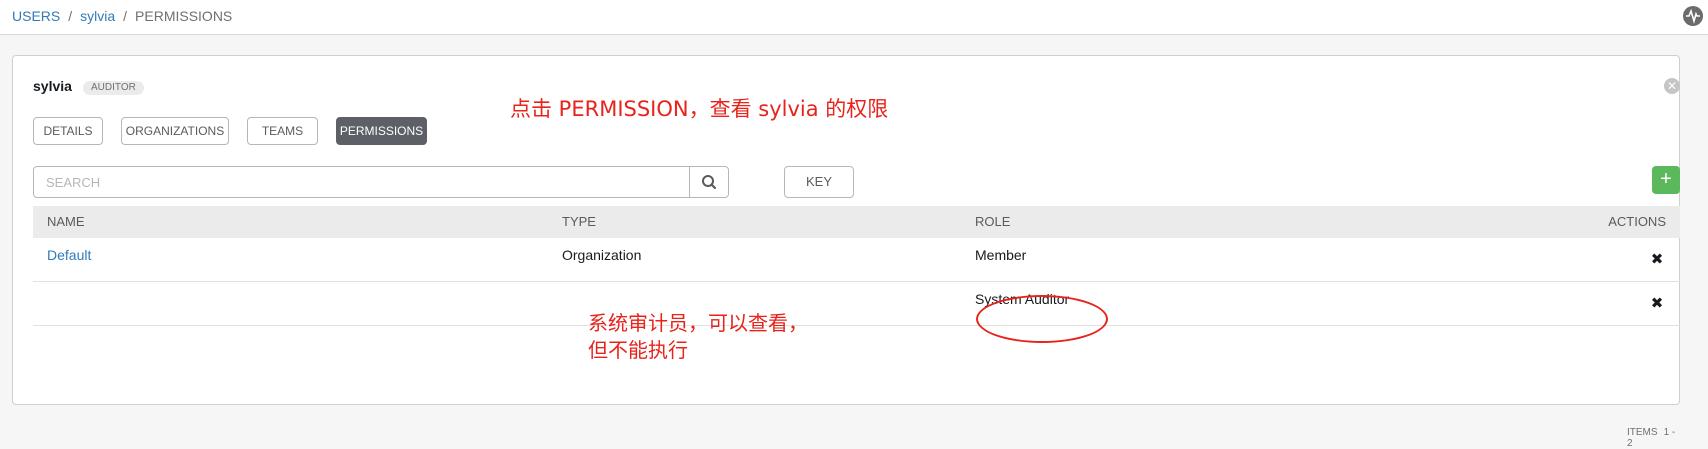  I want to click on search-button, so click(708, 182).